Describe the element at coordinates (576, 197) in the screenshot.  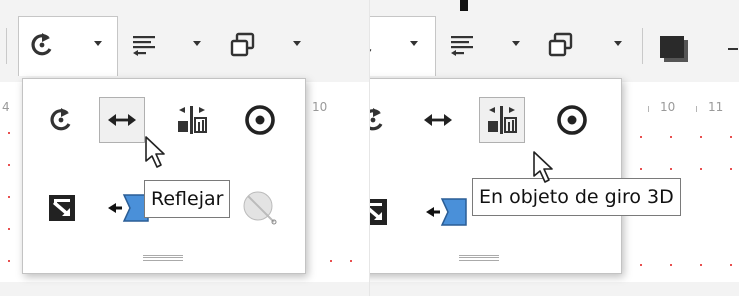
I see `tooltip: En objeto de giro 3D` at that location.